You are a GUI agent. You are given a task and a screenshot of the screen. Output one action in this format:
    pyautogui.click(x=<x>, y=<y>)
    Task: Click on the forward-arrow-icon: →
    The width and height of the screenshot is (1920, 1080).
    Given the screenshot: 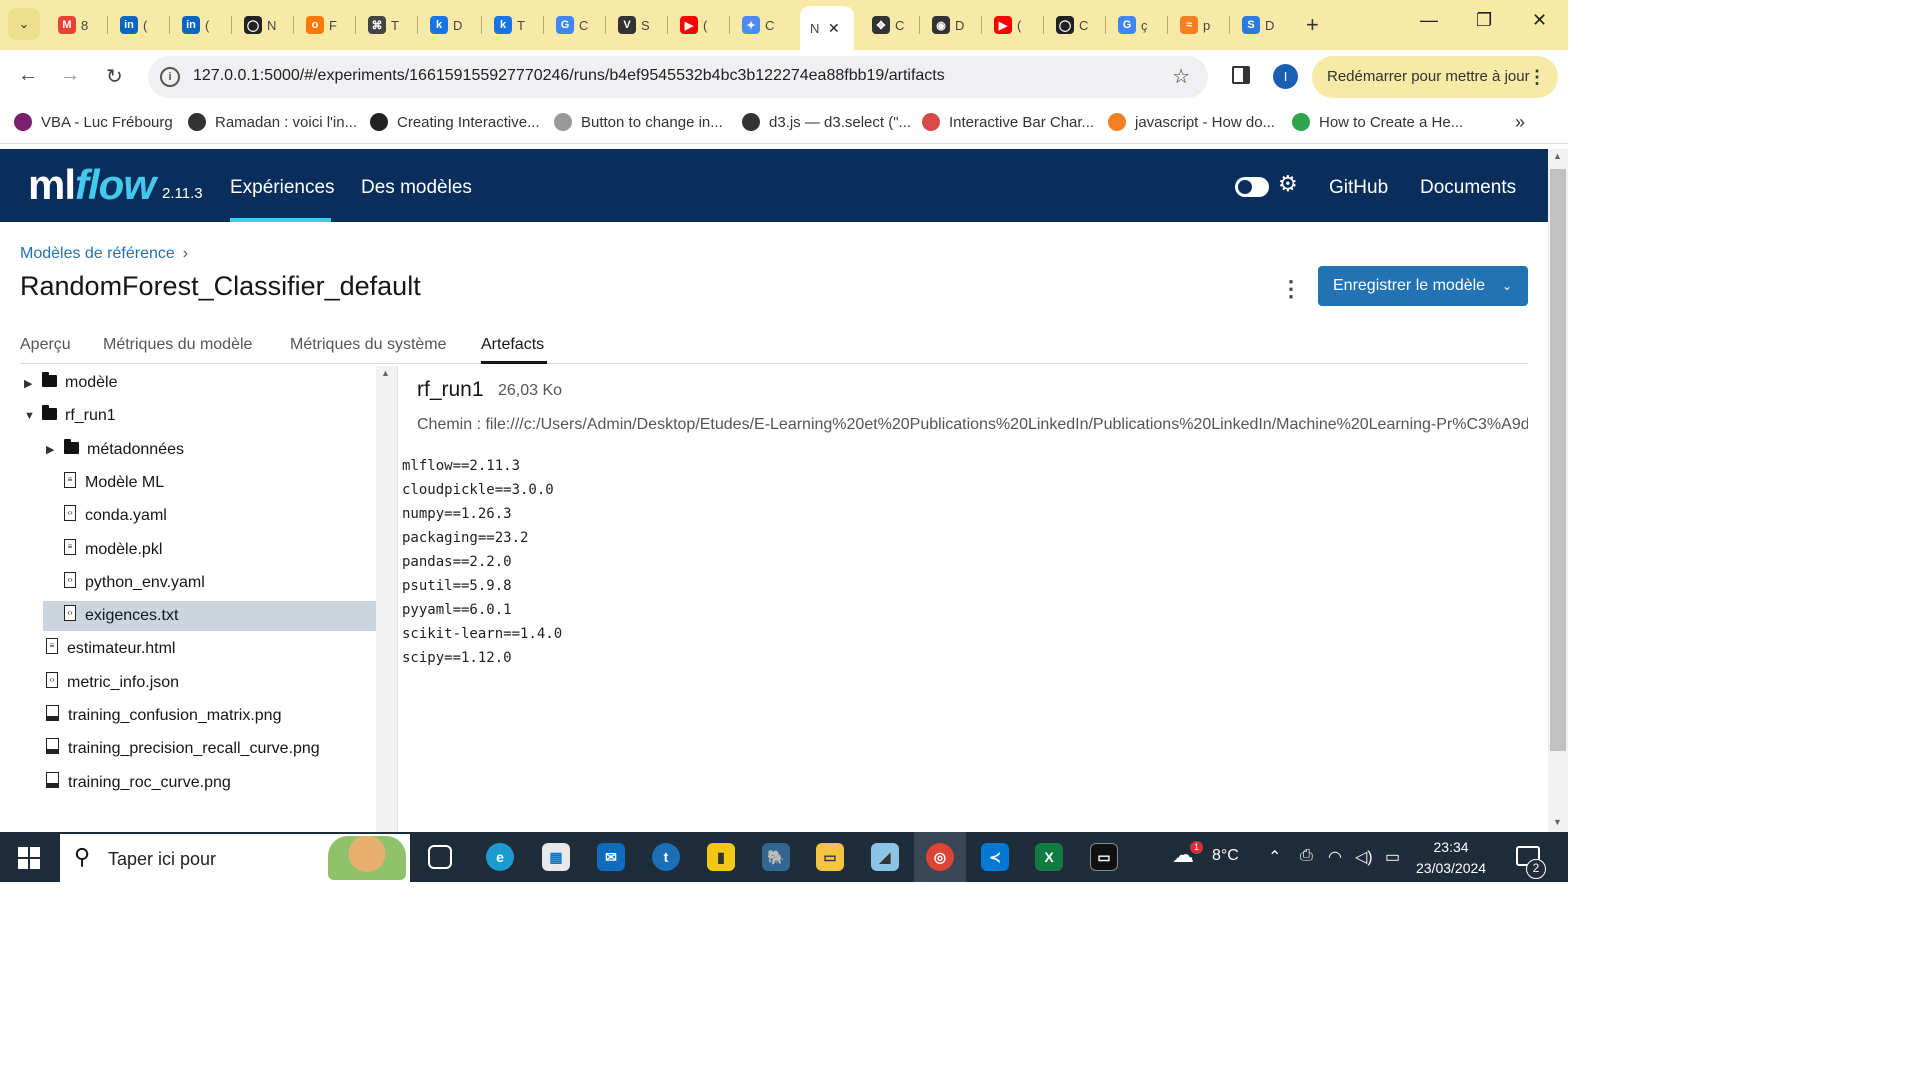 What is the action you would take?
    pyautogui.click(x=70, y=75)
    